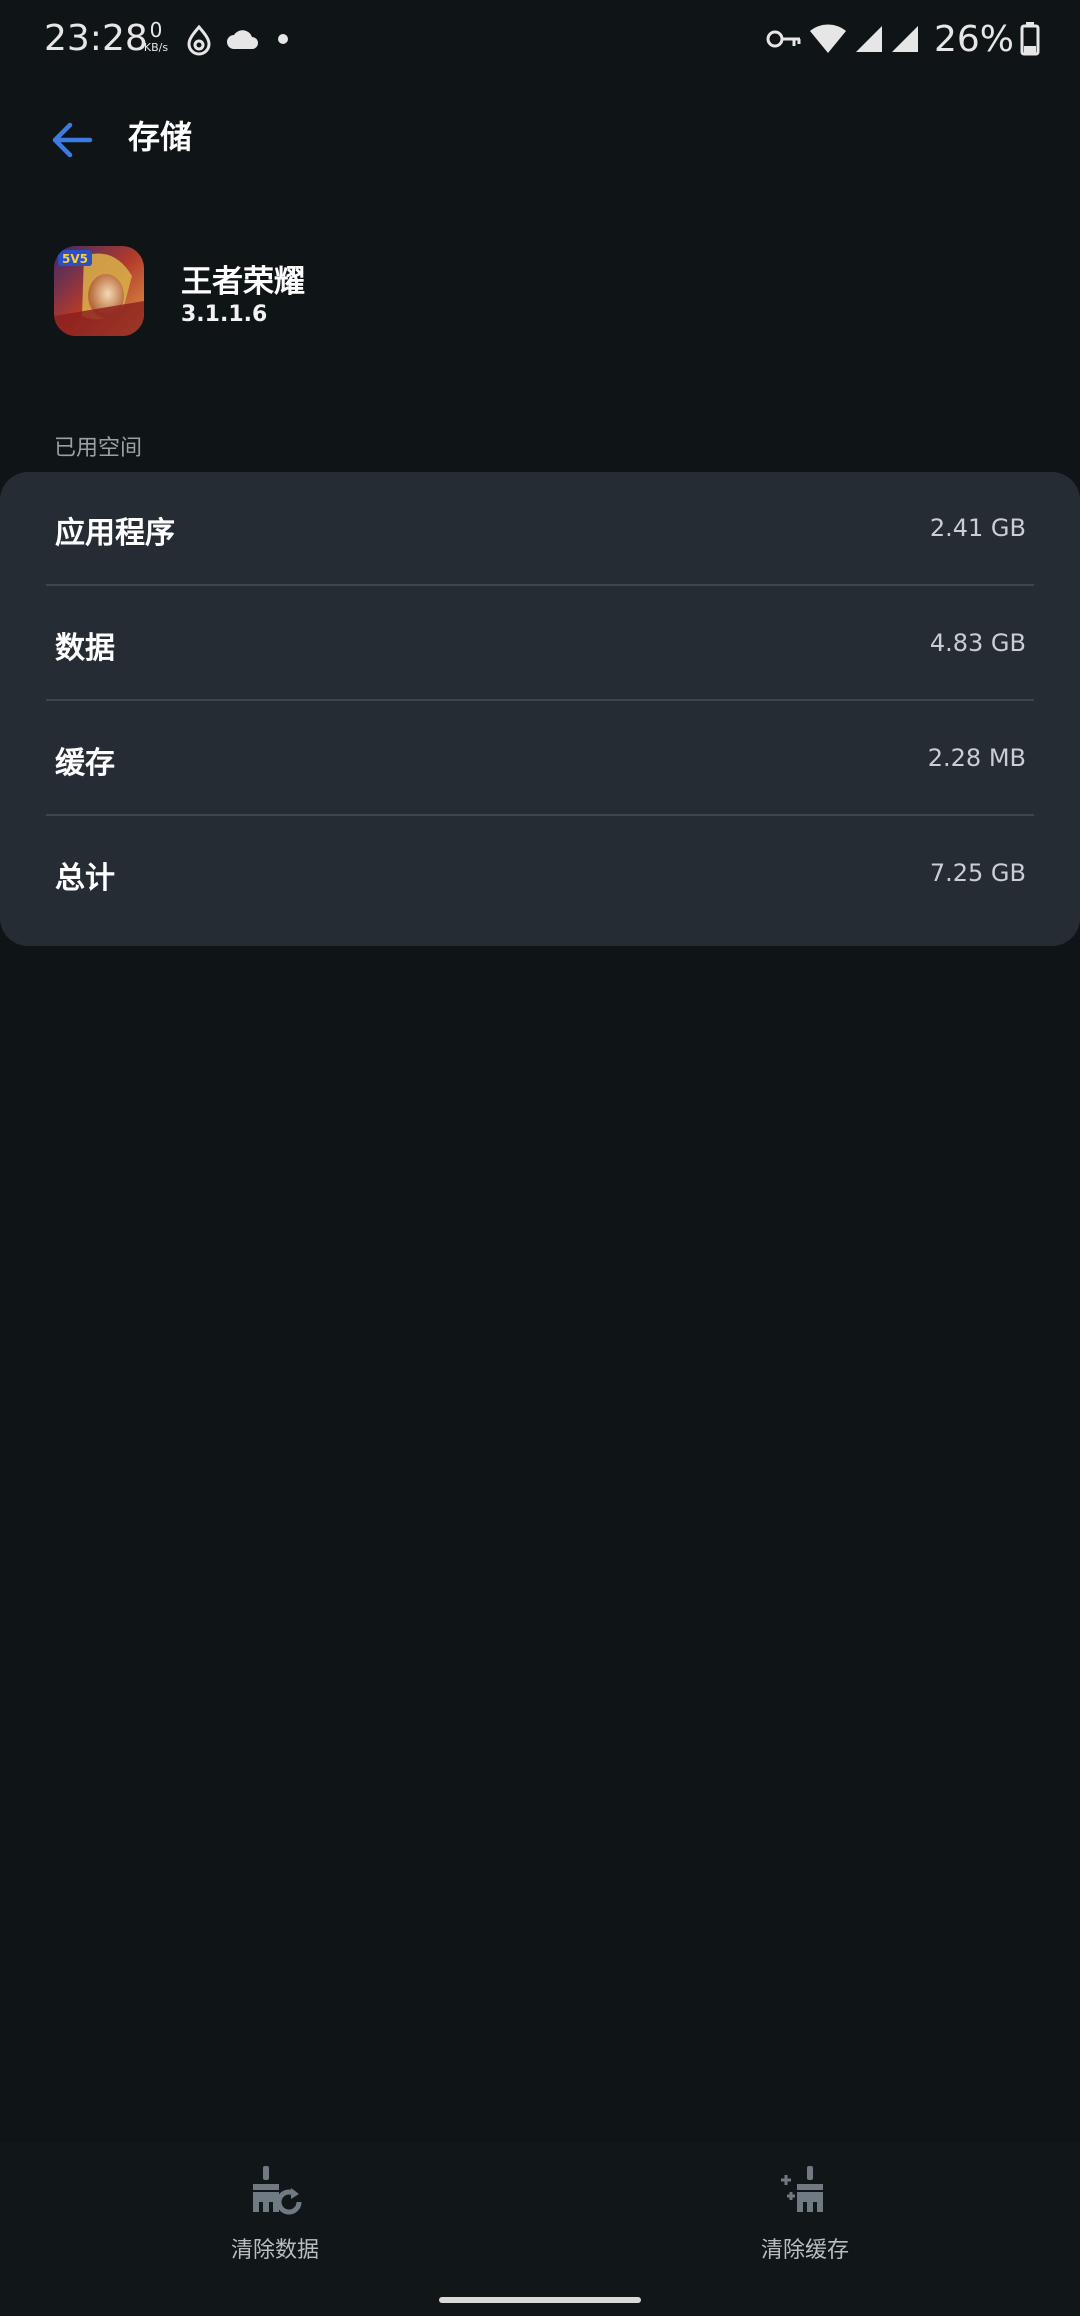 This screenshot has height=2316, width=1080. Describe the element at coordinates (540, 529) in the screenshot. I see `storage-row-app: 应用程序 2.41 GB` at that location.